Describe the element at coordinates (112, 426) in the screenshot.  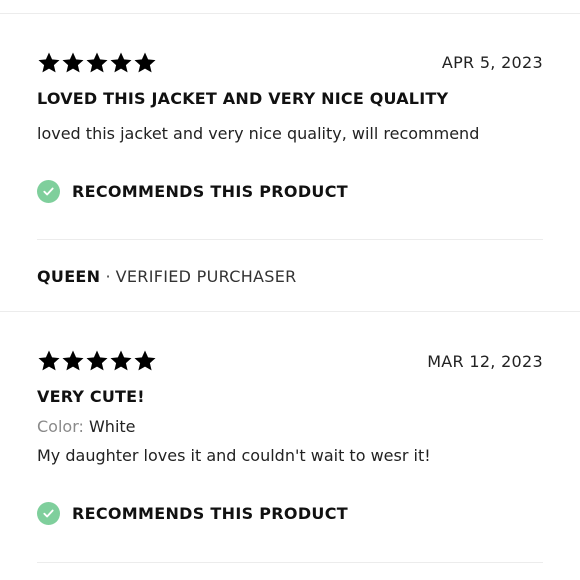
I see `color-value: White` at that location.